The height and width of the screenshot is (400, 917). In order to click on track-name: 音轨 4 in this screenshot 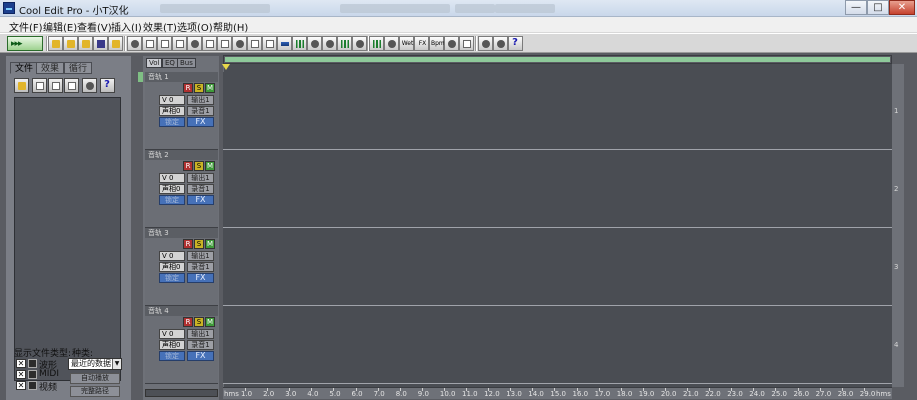, I will do `click(181, 311)`.